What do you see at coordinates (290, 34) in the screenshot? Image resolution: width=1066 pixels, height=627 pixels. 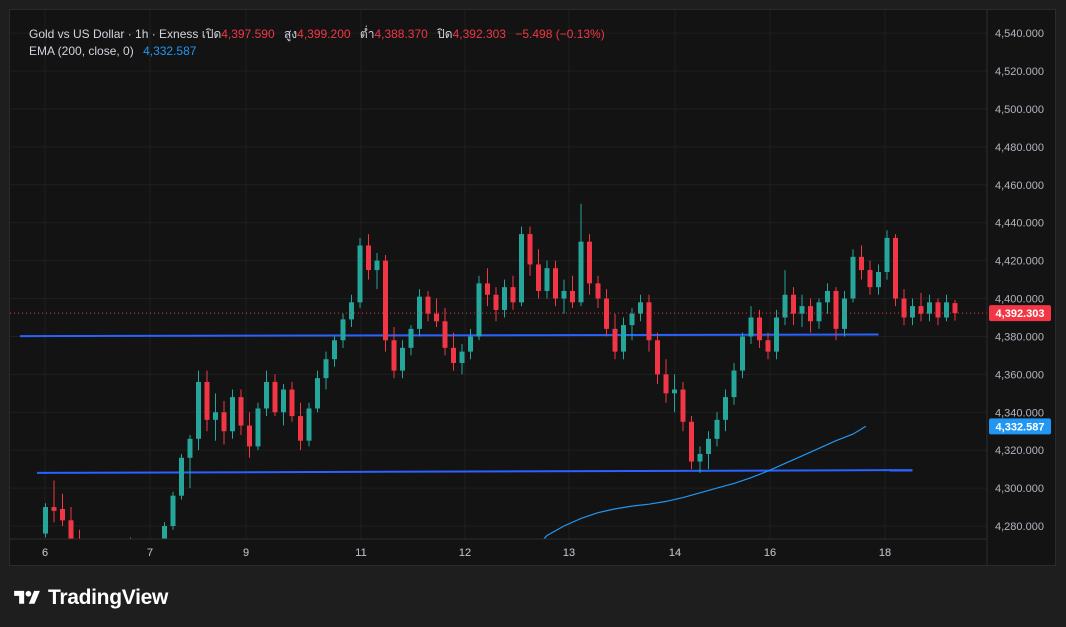 I see `high-label: สูง` at bounding box center [290, 34].